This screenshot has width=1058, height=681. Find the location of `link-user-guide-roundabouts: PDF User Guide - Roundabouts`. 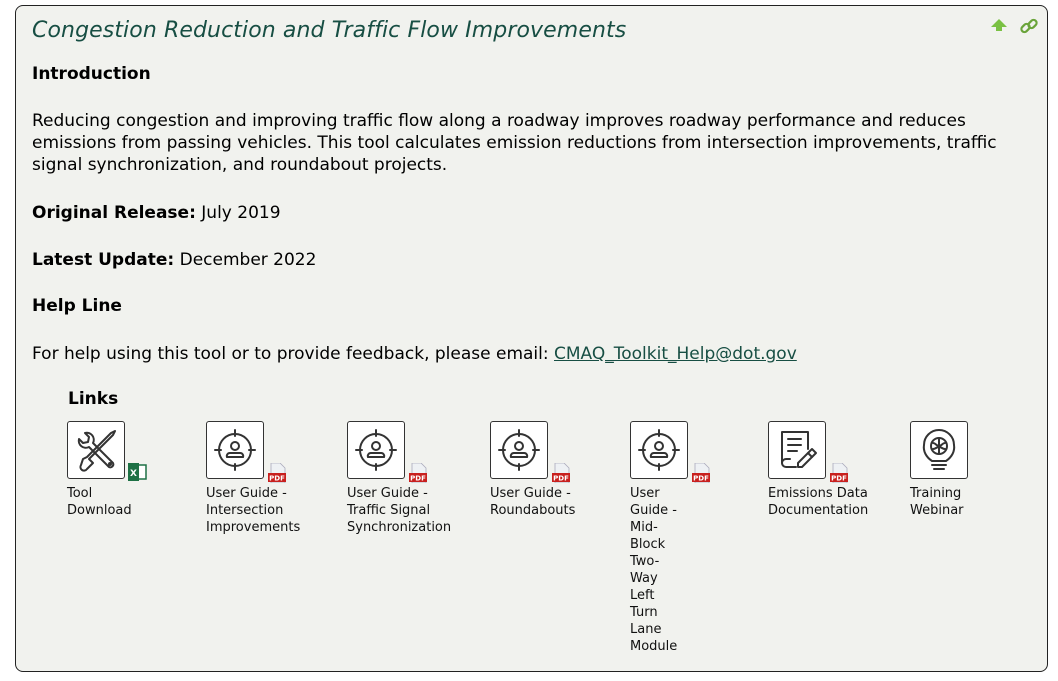

link-user-guide-roundabouts: PDF User Guide - Roundabouts is located at coordinates (537, 470).